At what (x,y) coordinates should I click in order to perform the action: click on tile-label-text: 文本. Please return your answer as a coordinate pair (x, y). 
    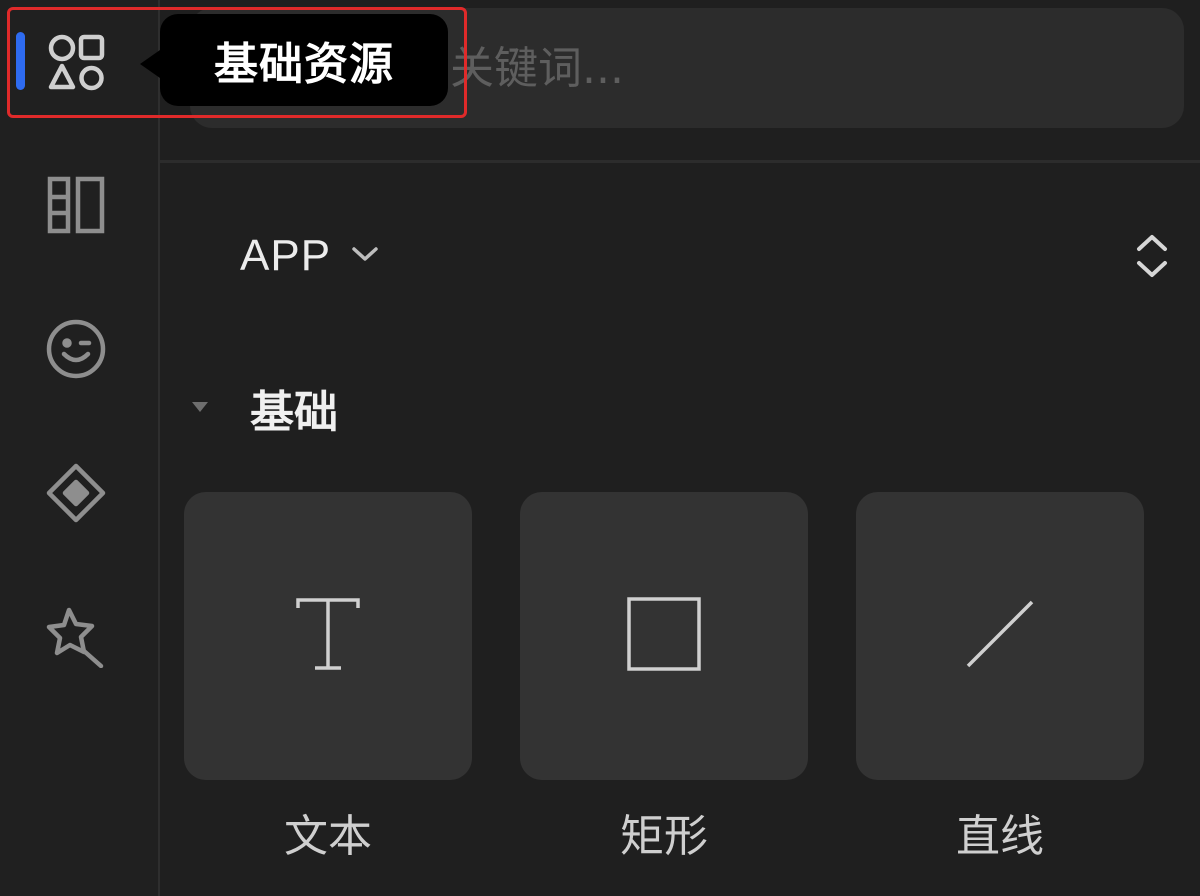
    Looking at the image, I should click on (328, 836).